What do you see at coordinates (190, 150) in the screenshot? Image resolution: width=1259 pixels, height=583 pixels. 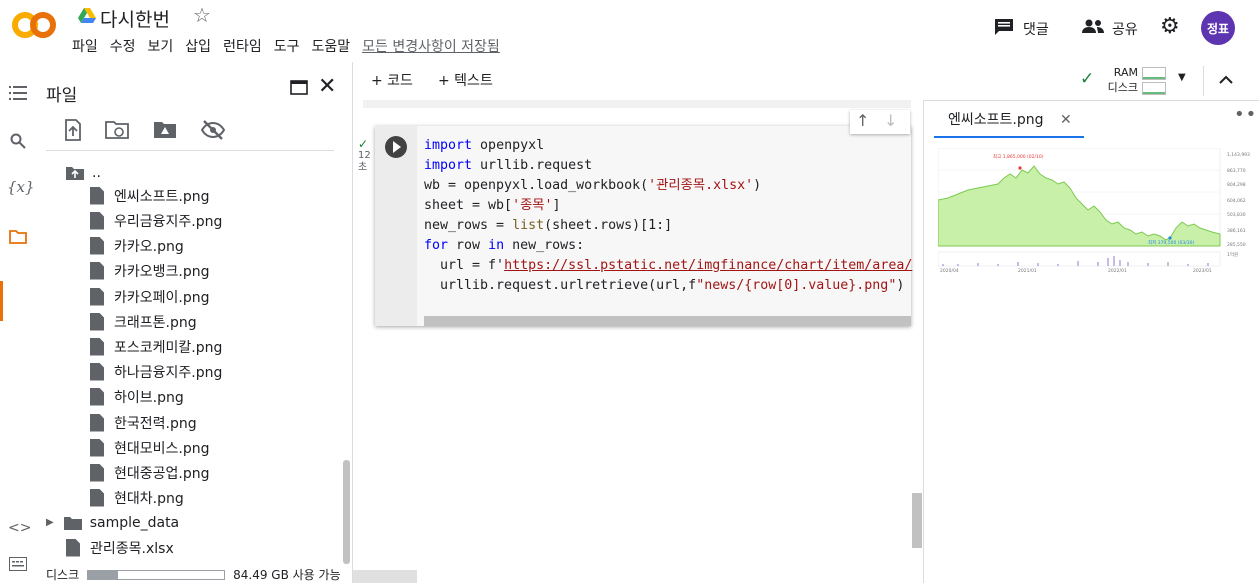 I see `divider` at bounding box center [190, 150].